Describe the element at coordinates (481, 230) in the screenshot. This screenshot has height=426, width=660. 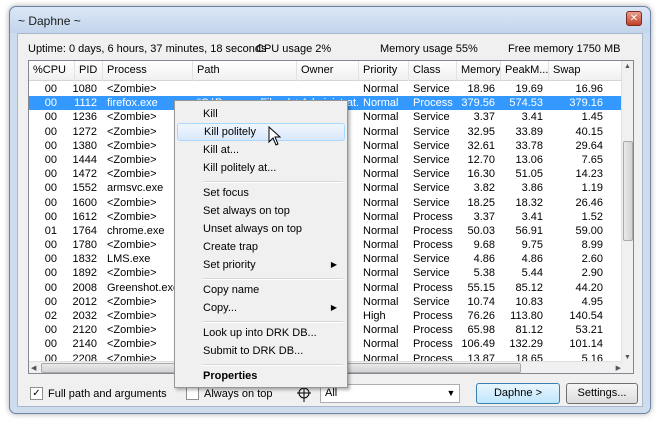
I see `cell-mem: 50.03` at that location.